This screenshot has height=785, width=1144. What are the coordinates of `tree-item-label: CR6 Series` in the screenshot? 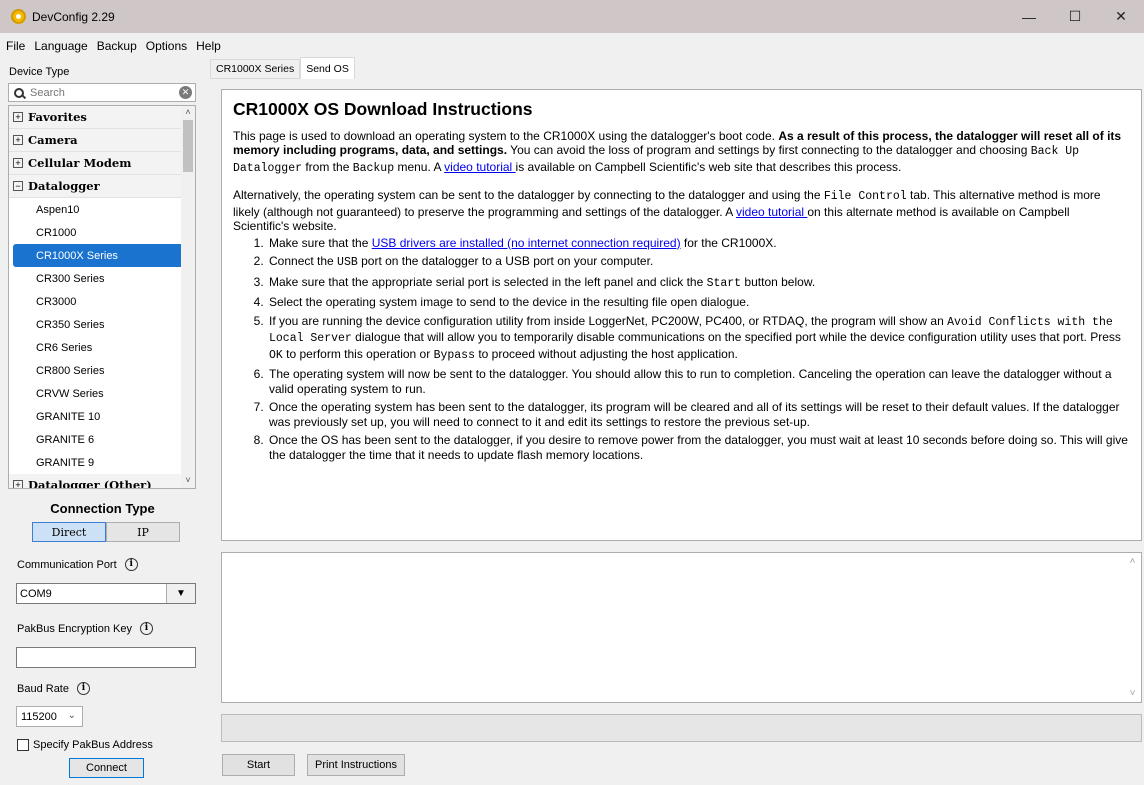 It's located at (64, 347).